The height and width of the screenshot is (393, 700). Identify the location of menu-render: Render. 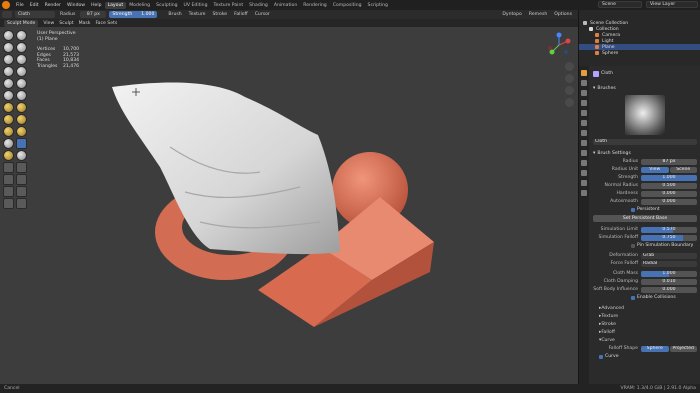
(53, 5).